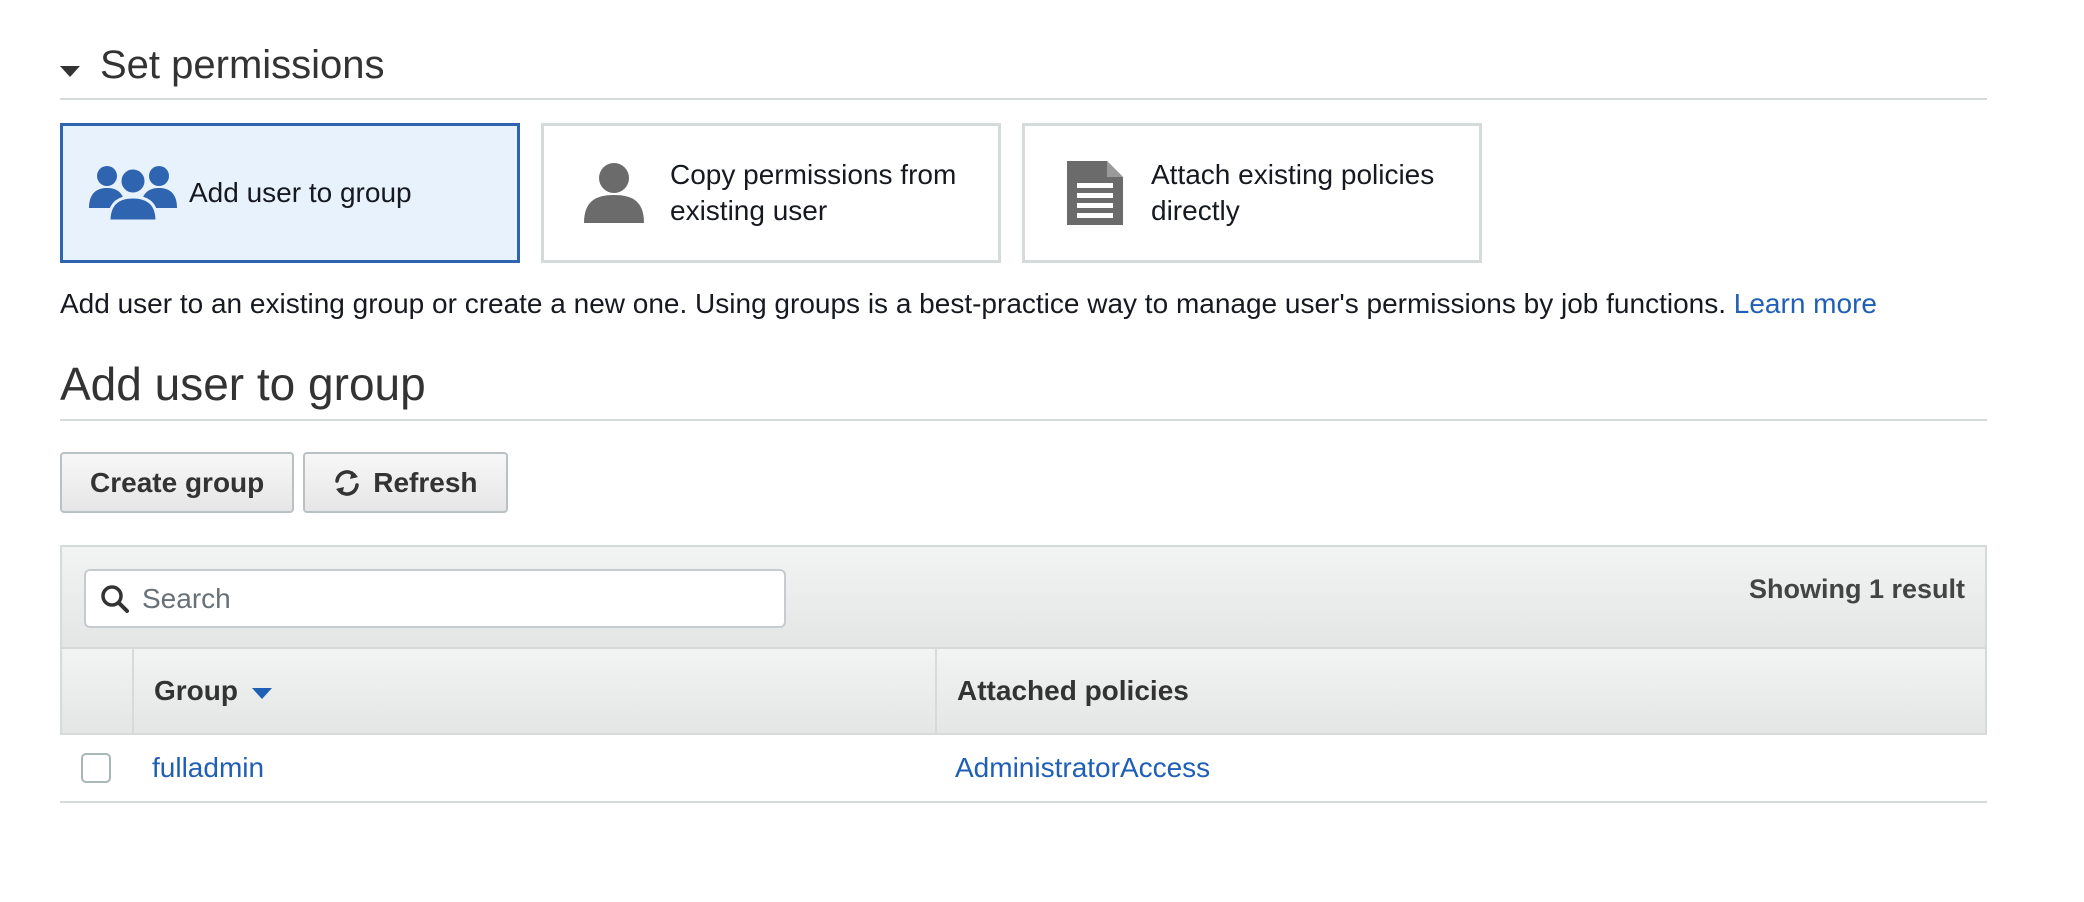  Describe the element at coordinates (1023, 70) in the screenshot. I see `set-permissions-header: Set permissions` at that location.